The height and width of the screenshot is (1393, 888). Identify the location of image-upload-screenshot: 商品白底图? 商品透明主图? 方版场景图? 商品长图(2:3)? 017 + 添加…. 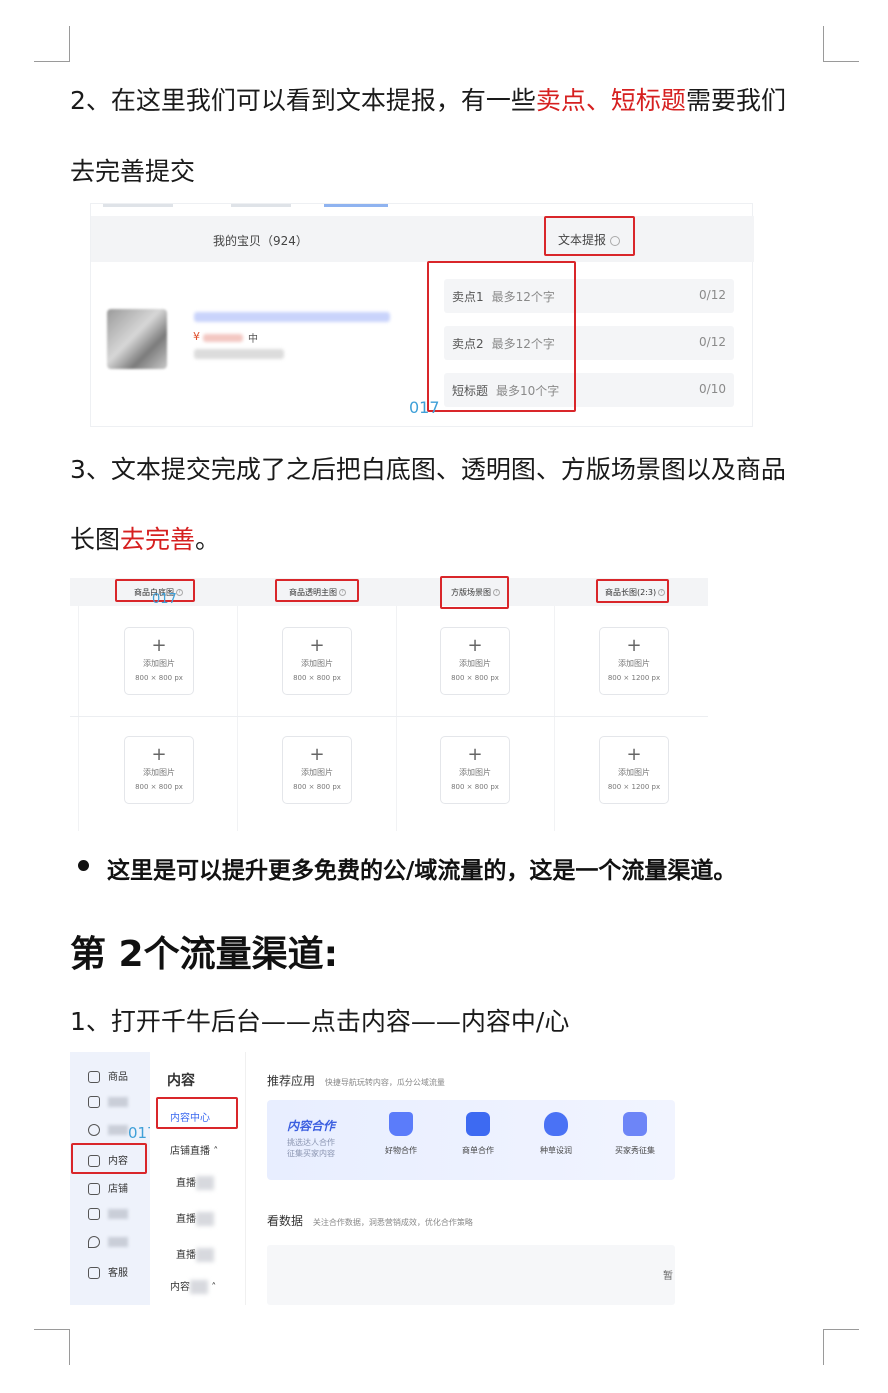
(390, 705).